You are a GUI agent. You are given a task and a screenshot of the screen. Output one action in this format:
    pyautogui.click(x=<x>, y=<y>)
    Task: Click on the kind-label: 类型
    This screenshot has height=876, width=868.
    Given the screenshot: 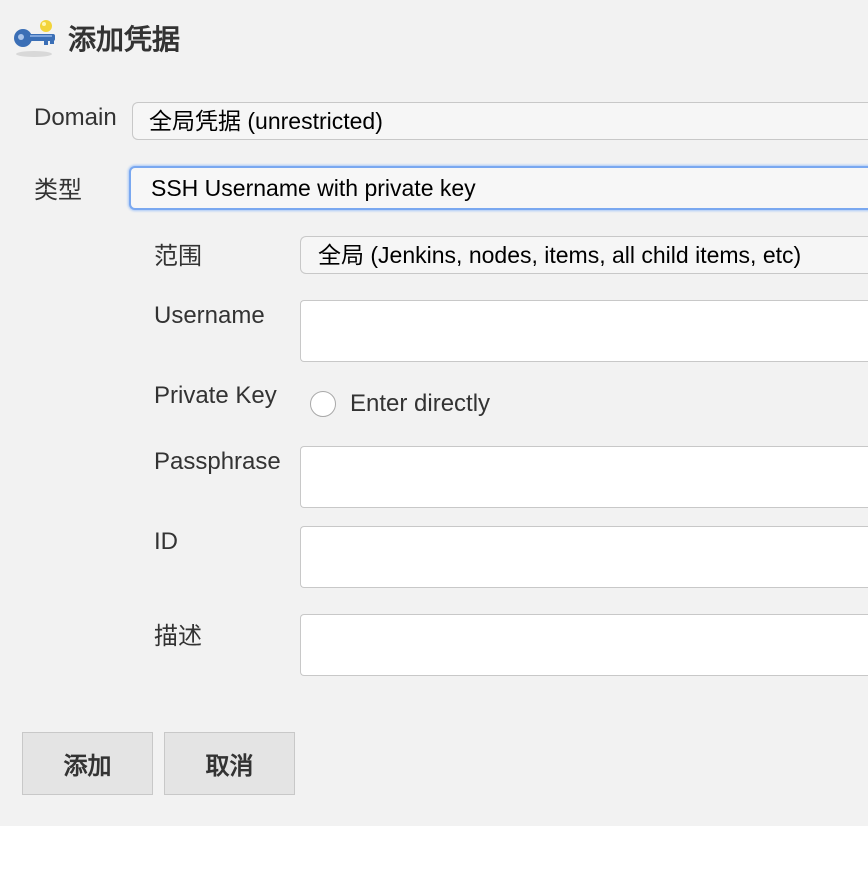 What is the action you would take?
    pyautogui.click(x=58, y=190)
    